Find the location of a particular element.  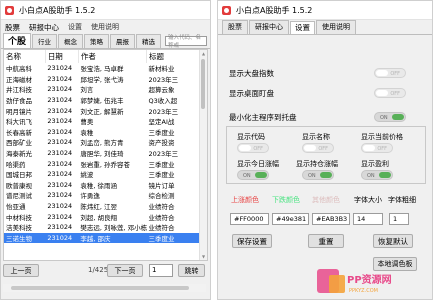

column-header-title: 标题 is located at coordinates (176, 56).